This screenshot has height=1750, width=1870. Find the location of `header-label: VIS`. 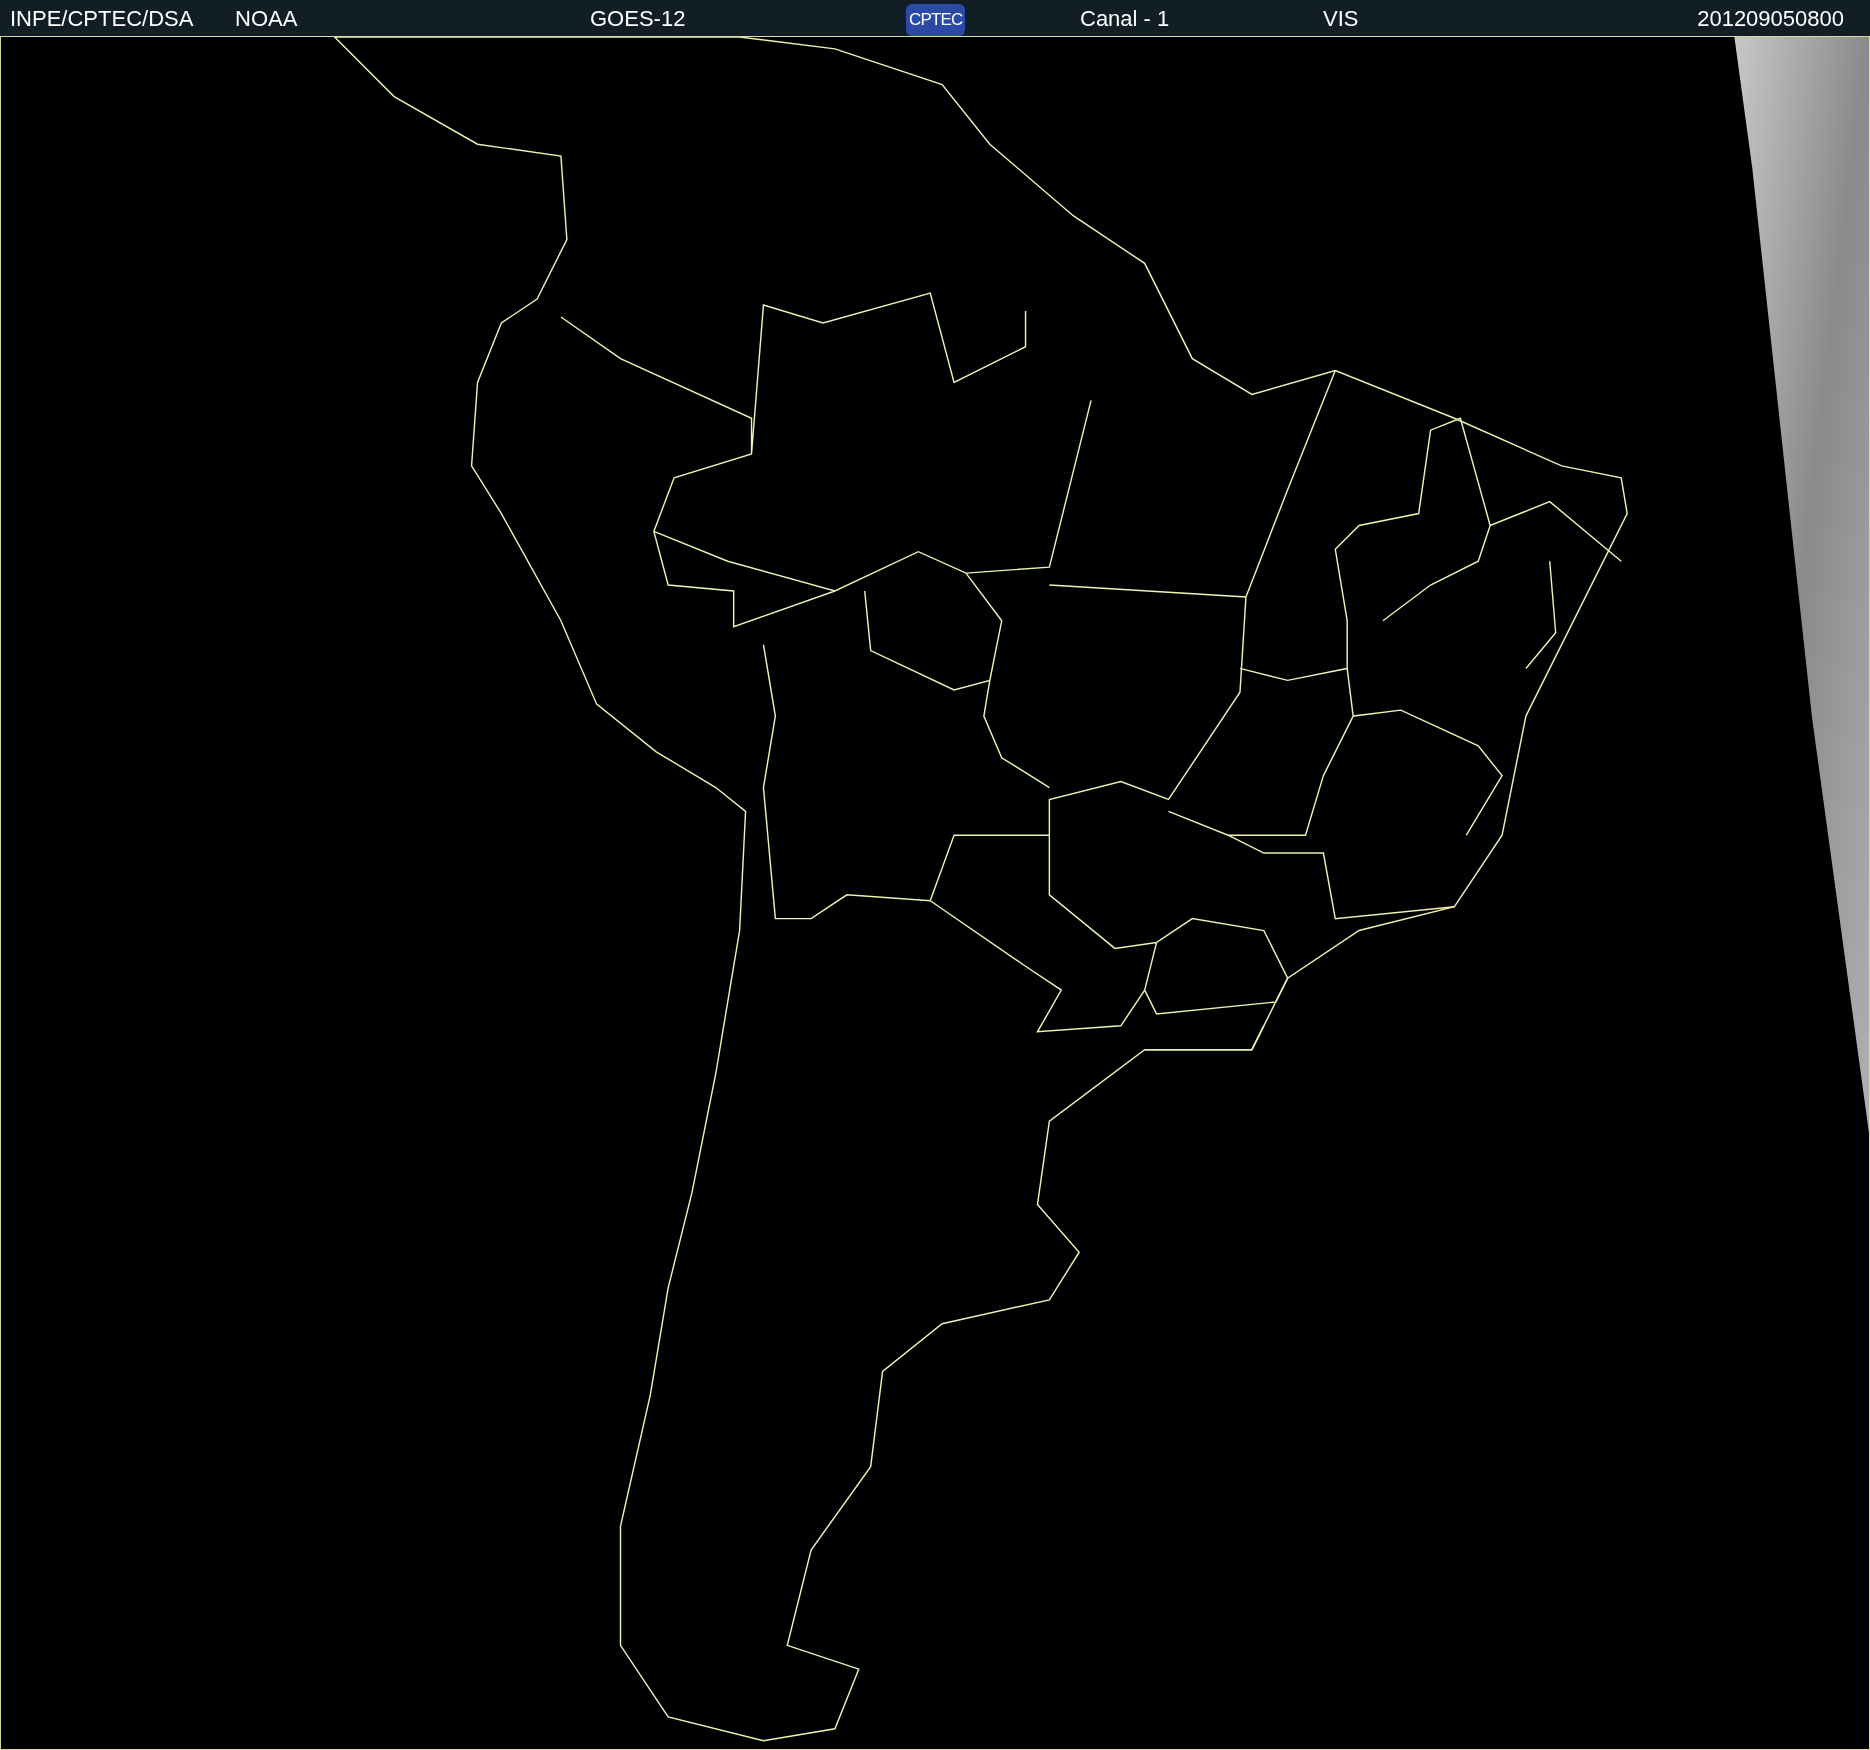

header-label: VIS is located at coordinates (1341, 18).